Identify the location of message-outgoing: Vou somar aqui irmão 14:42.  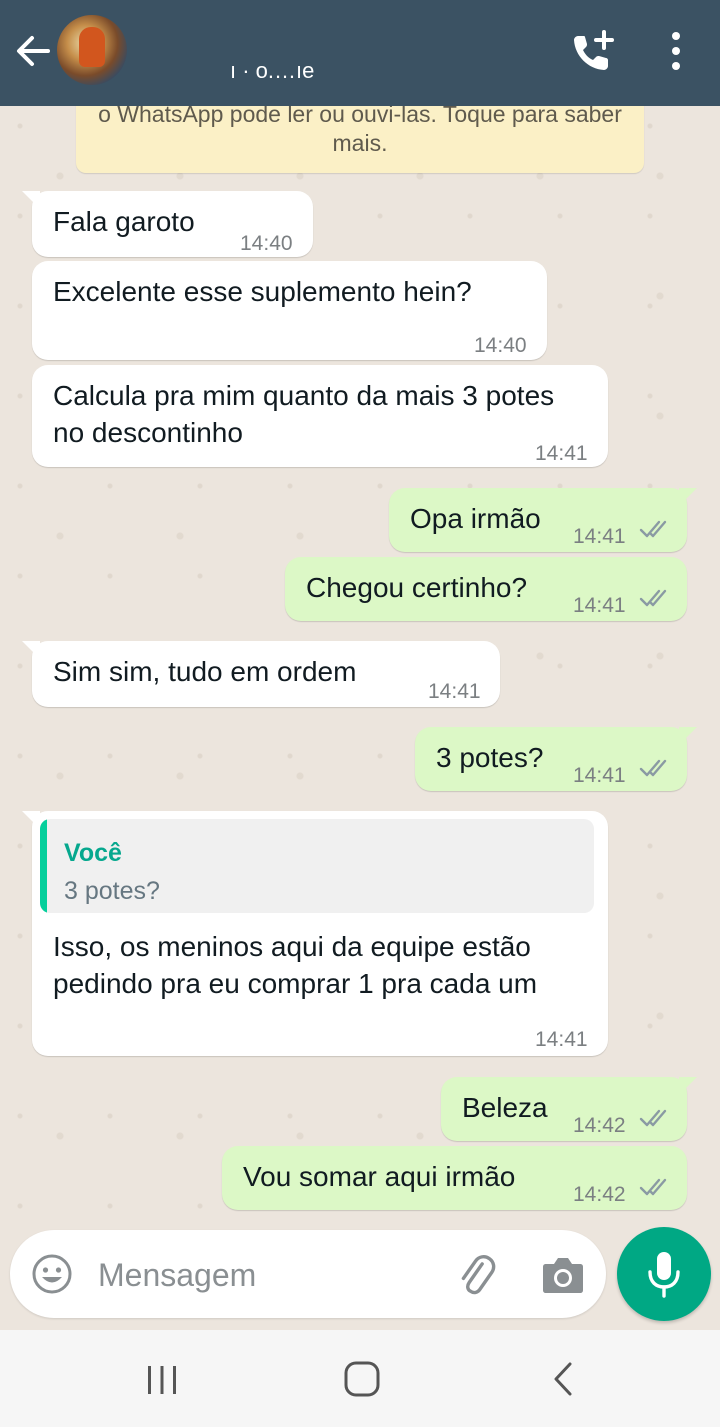
(454, 1178).